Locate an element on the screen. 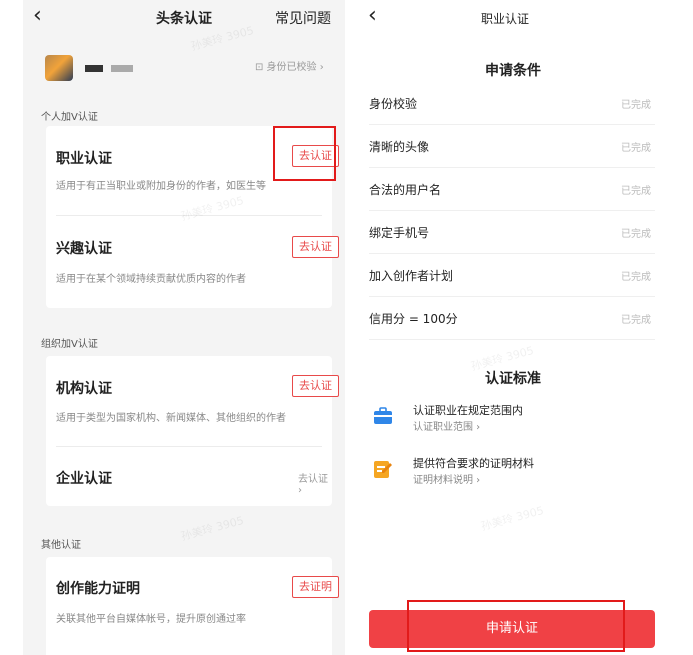 Image resolution: width=693 pixels, height=655 pixels. standard-item: 提供符合要求的证明材料 证明材料说明 › is located at coordinates (513, 473).